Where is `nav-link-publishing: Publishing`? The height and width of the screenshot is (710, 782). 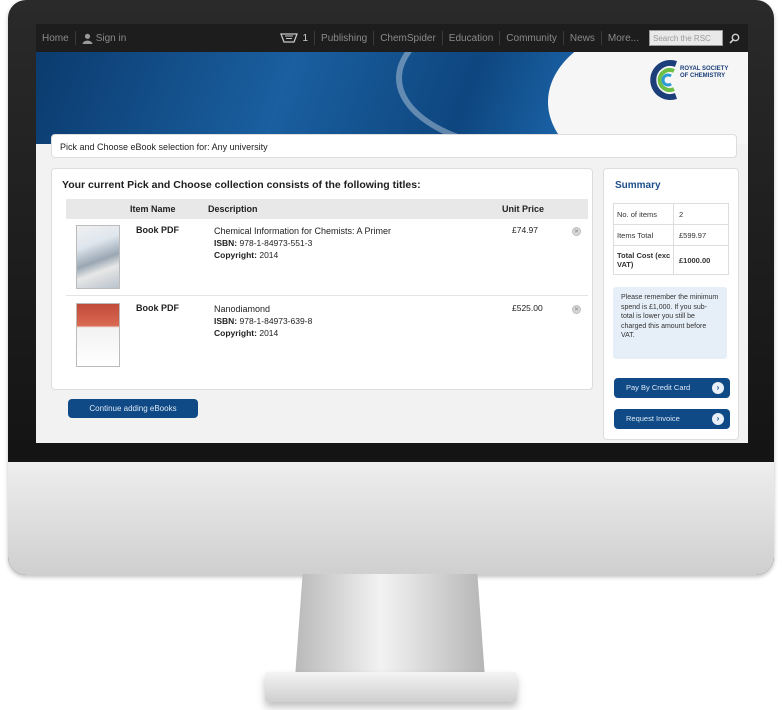
nav-link-publishing: Publishing is located at coordinates (344, 38).